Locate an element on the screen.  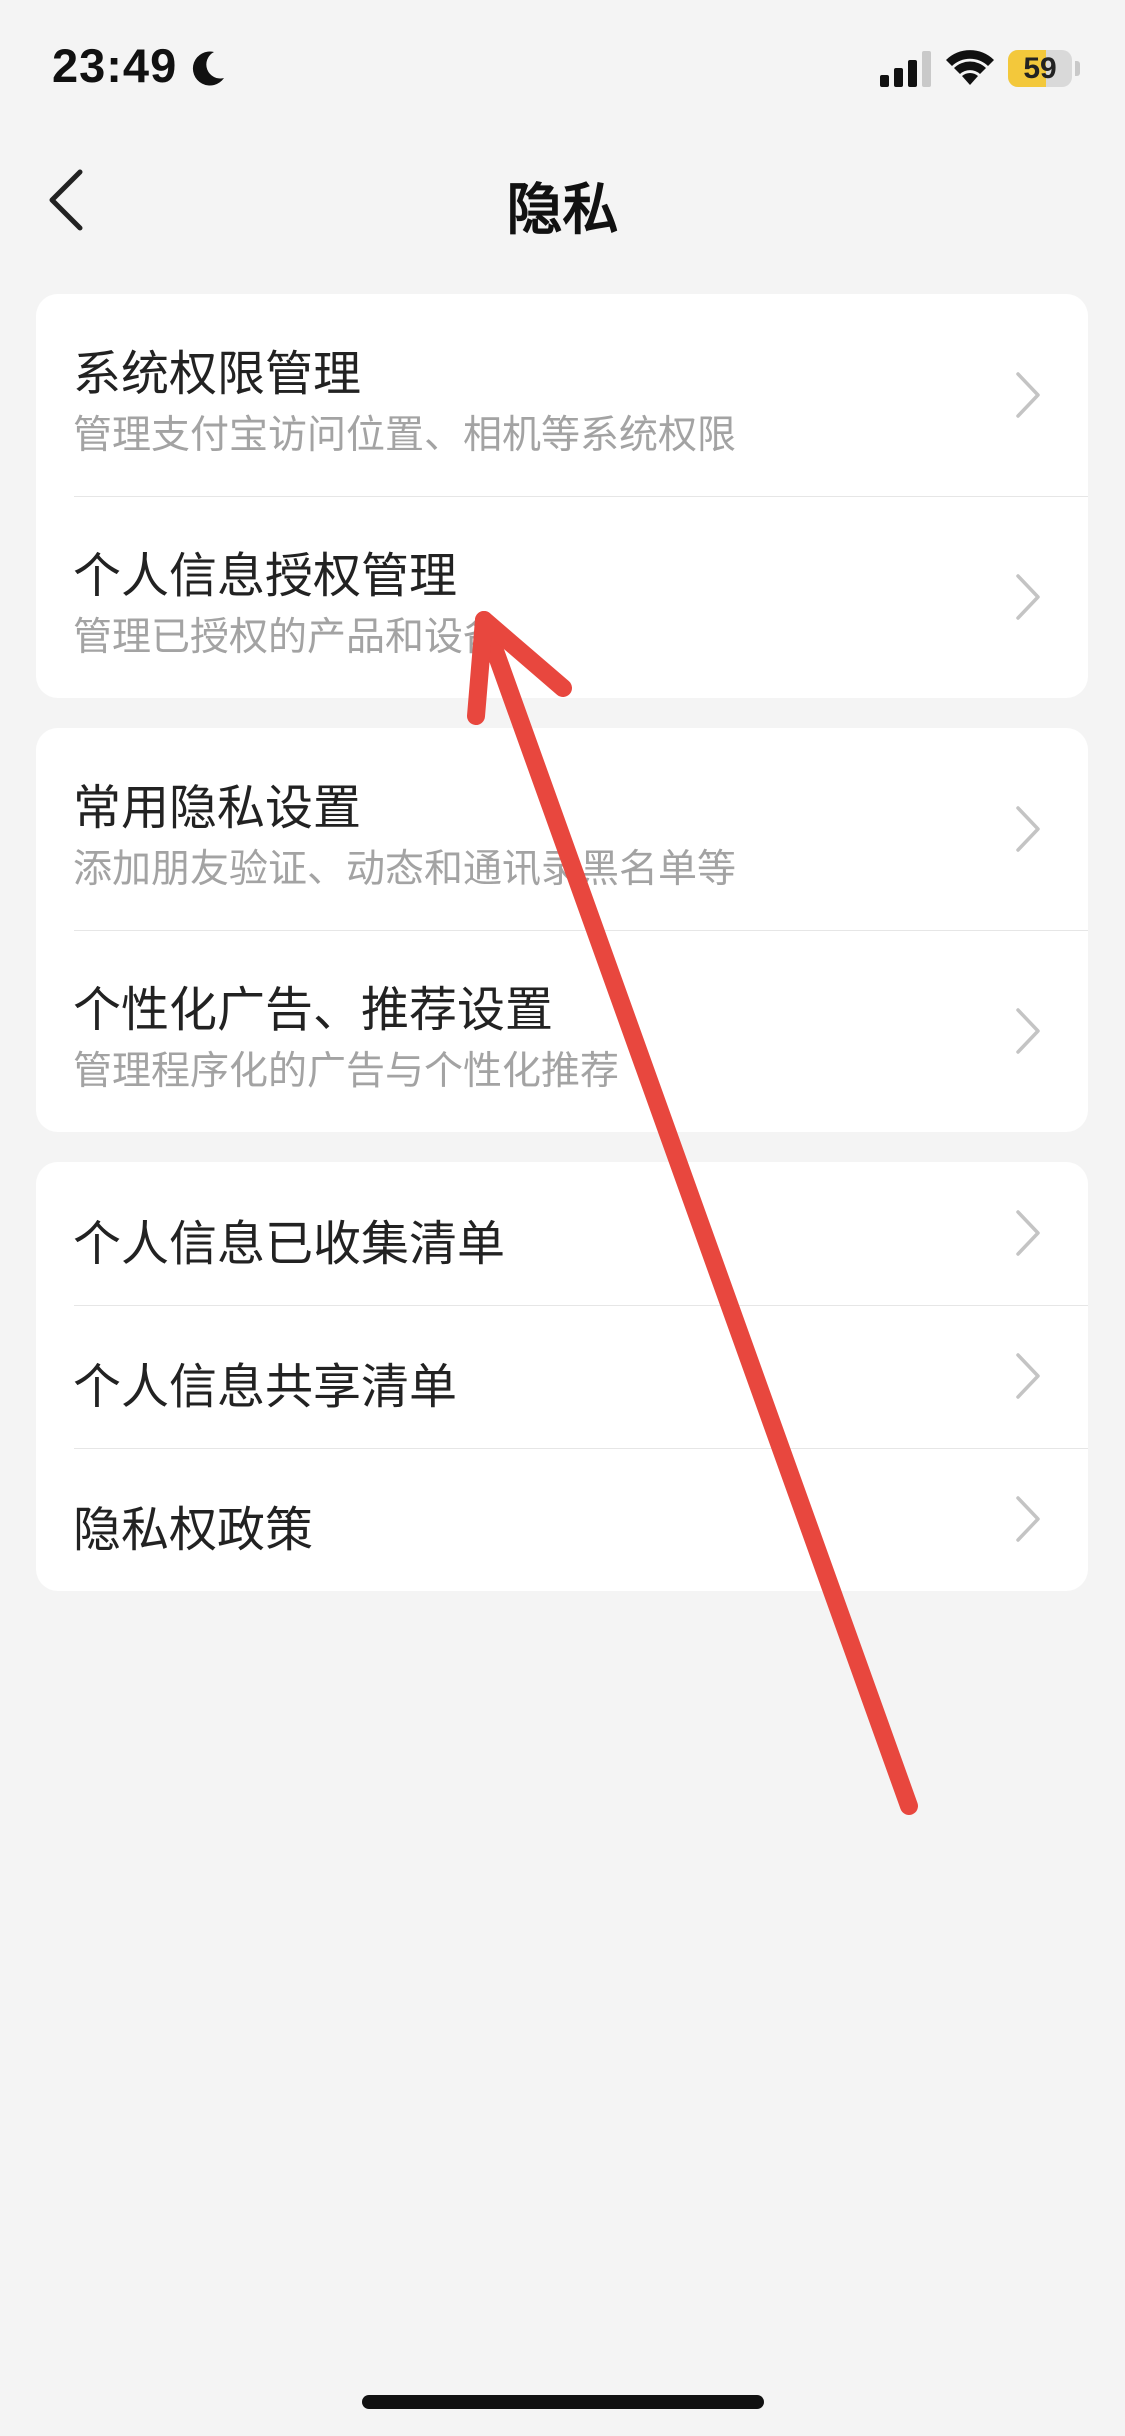
battery-icon: 59 is located at coordinates (1040, 68).